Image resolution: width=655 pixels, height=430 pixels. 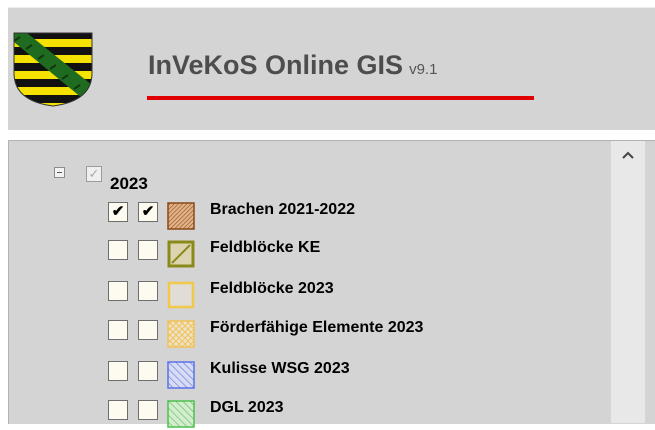 I want to click on year-group-label: 2023, so click(x=129, y=183).